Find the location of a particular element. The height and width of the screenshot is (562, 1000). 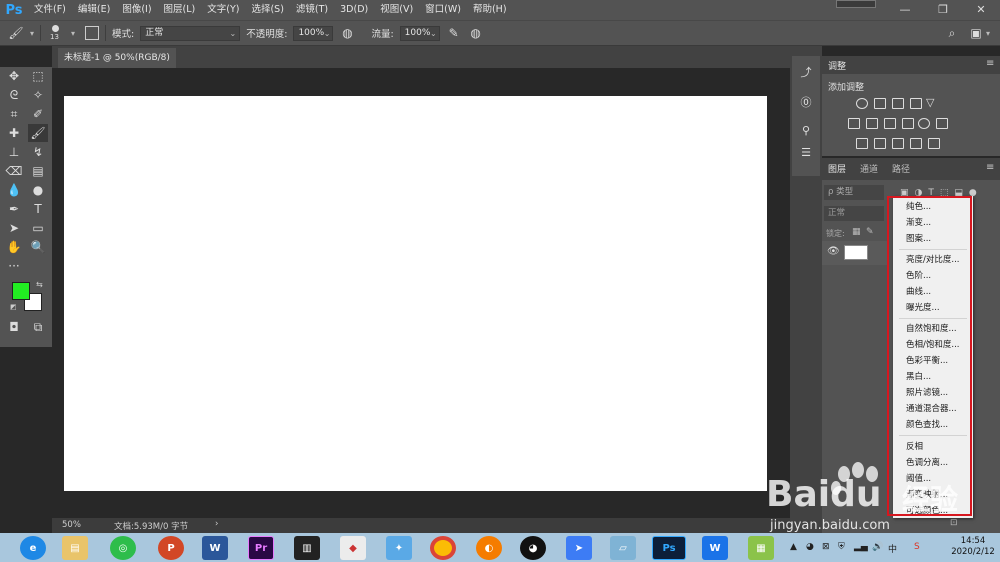

swap-colors-icon: ⇆ is located at coordinates (39, 284).